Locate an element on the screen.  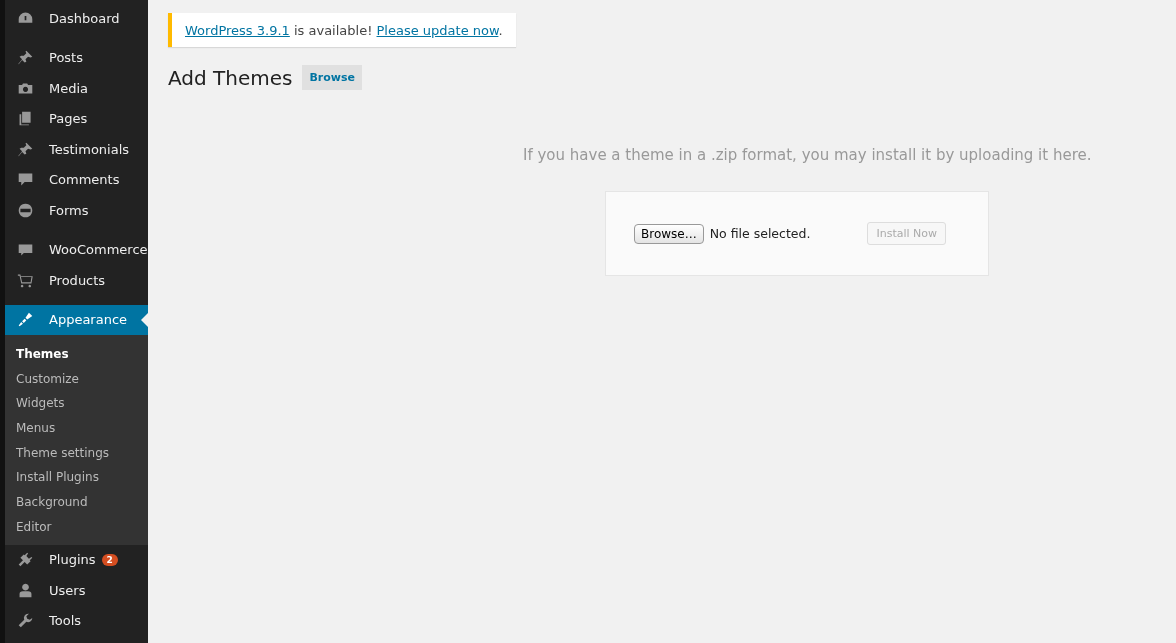
menu-item: Tools is located at coordinates (76, 620).